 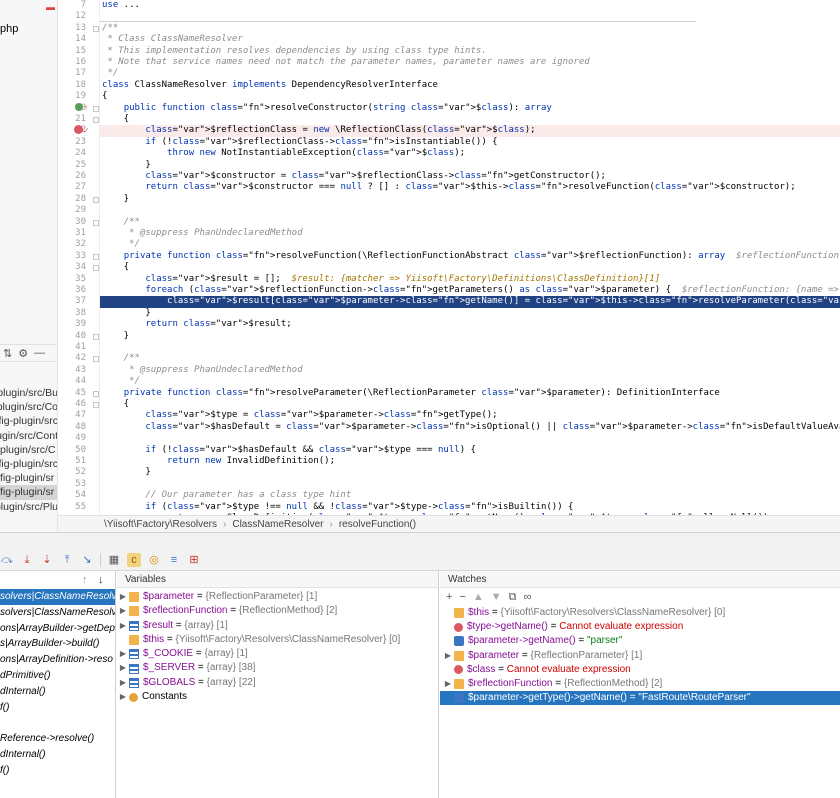 What do you see at coordinates (78, 129) in the screenshot?
I see `breakpoint-icon` at bounding box center [78, 129].